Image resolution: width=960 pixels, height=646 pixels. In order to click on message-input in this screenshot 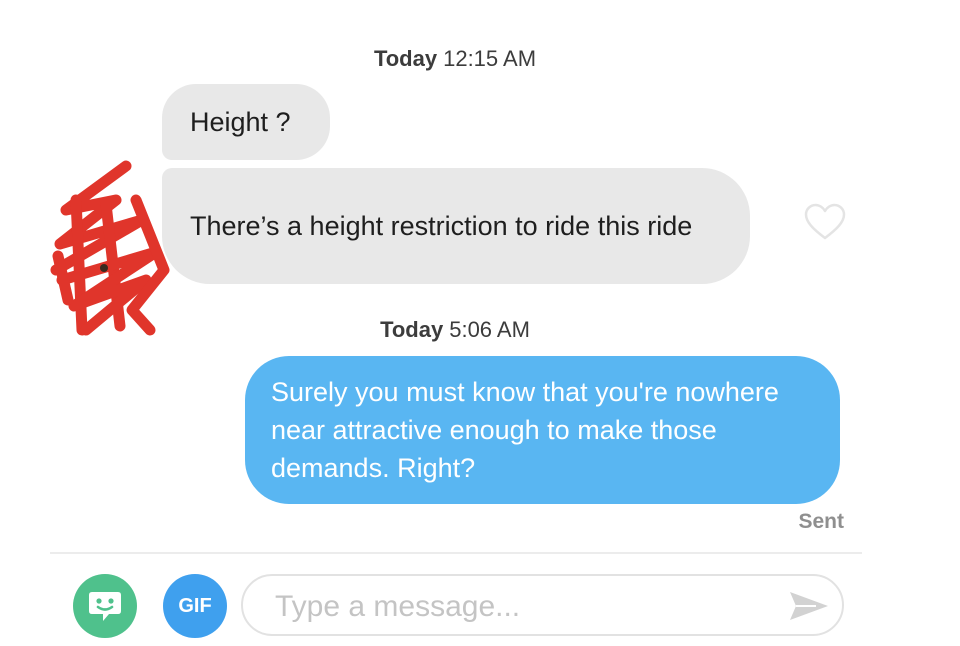, I will do `click(515, 607)`.